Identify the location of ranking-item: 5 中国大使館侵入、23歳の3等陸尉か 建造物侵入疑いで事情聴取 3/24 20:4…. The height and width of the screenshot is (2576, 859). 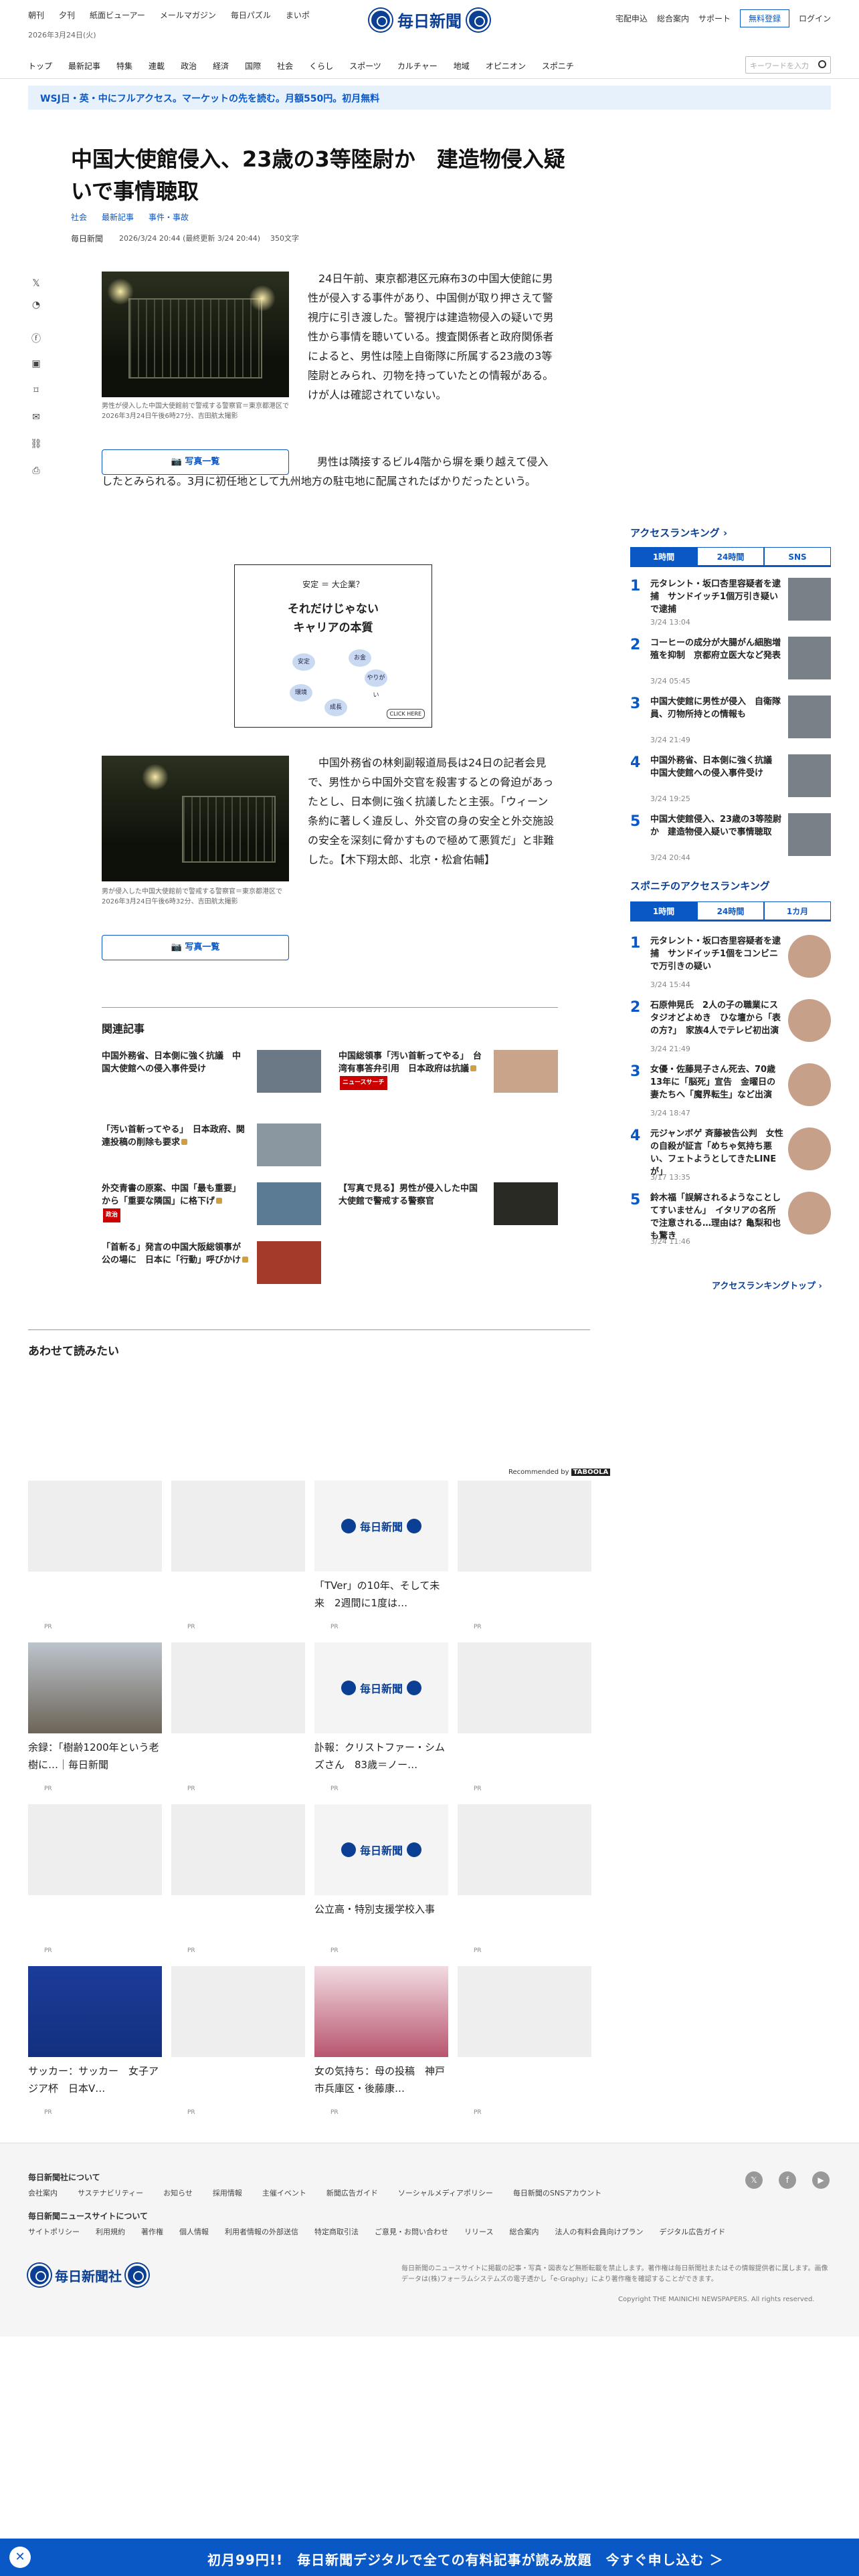
(730, 841).